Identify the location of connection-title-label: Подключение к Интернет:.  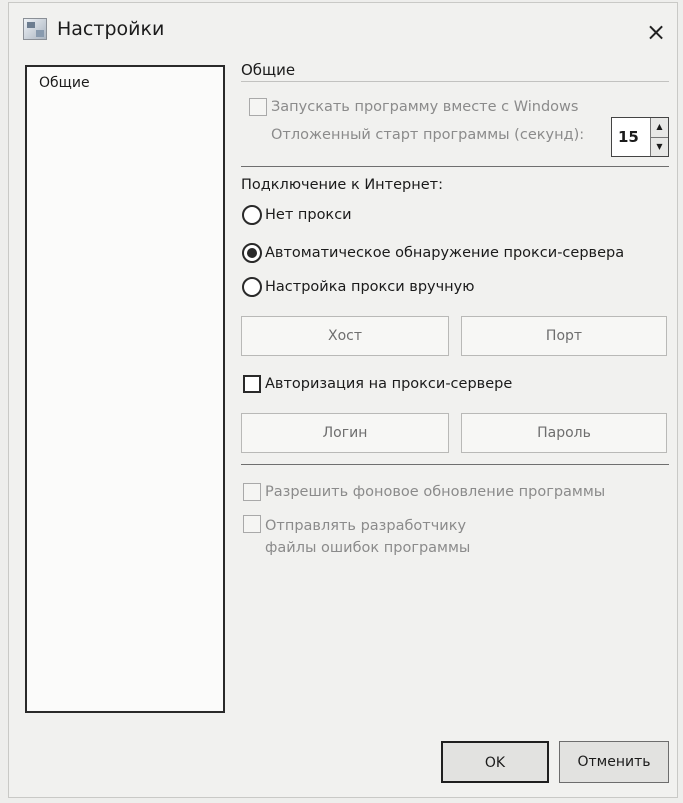
(342, 185).